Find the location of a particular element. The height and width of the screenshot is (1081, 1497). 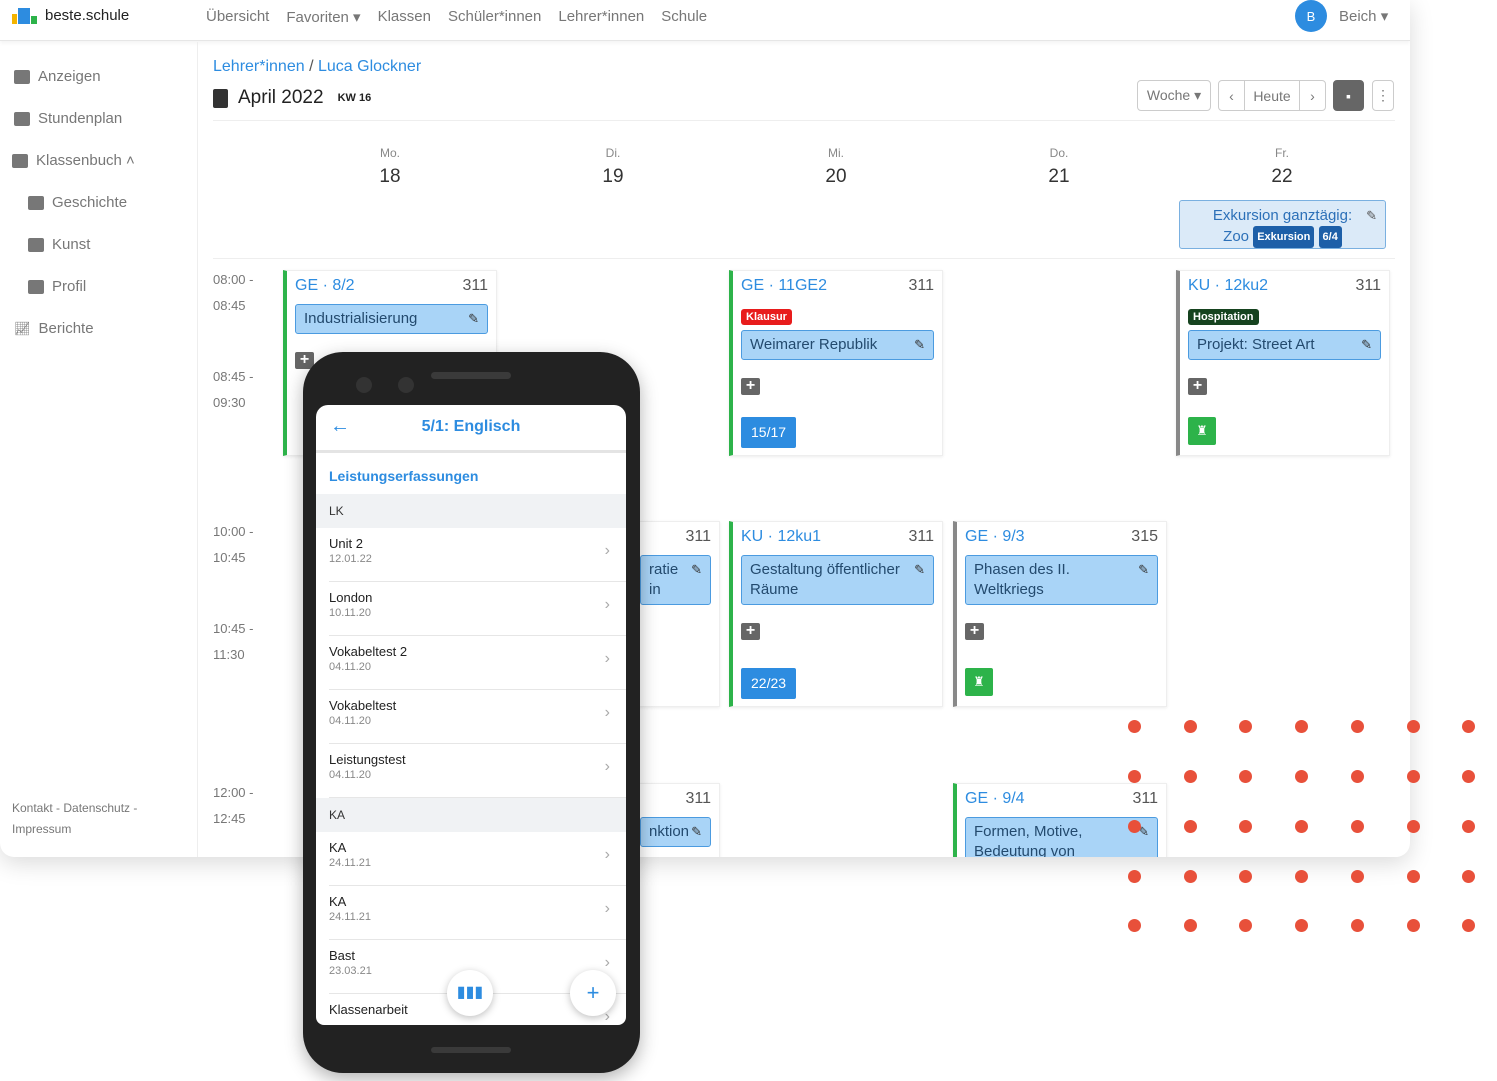

list-item: Leistungstest 04.11.20 › is located at coordinates (477, 771).